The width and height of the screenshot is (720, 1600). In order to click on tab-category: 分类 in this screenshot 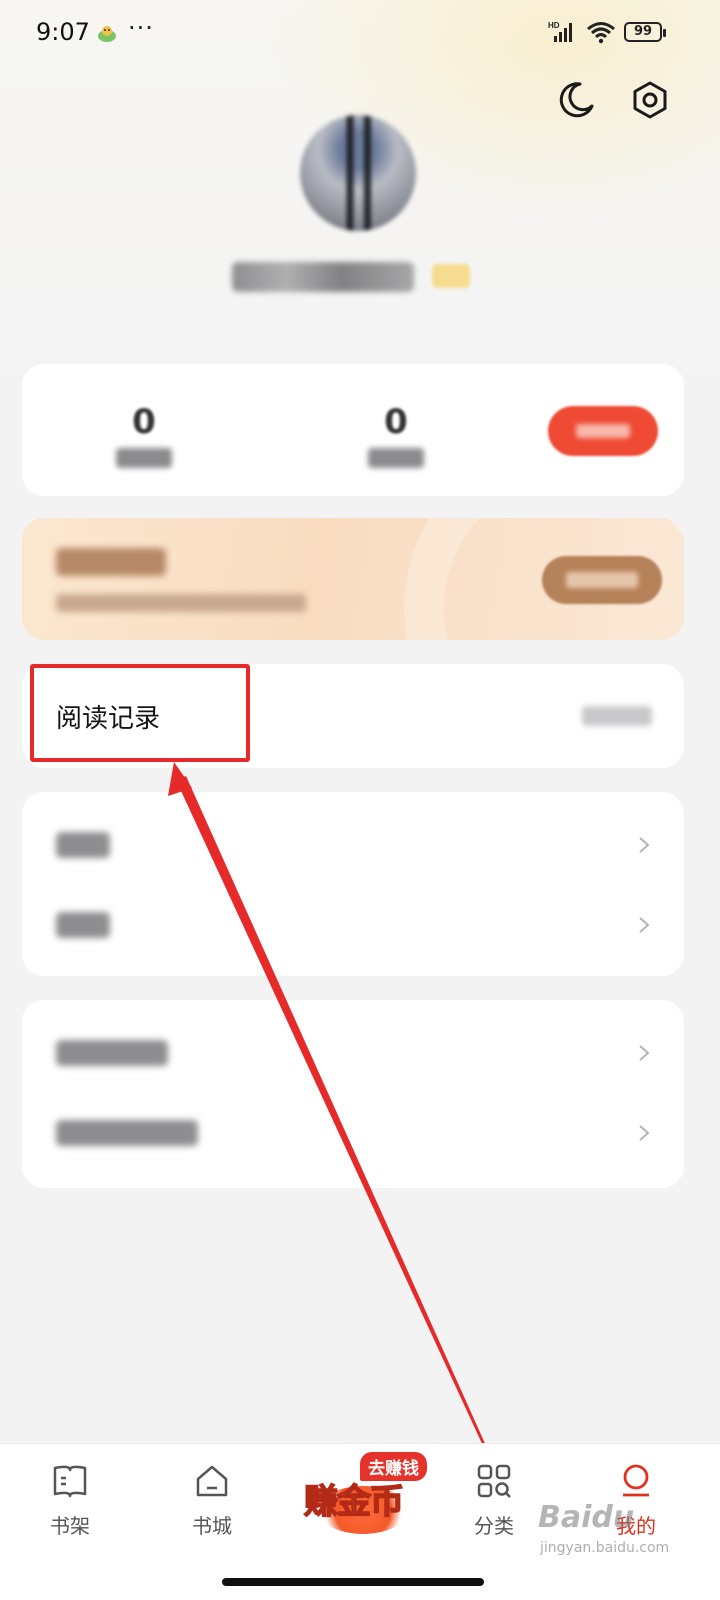, I will do `click(494, 1500)`.